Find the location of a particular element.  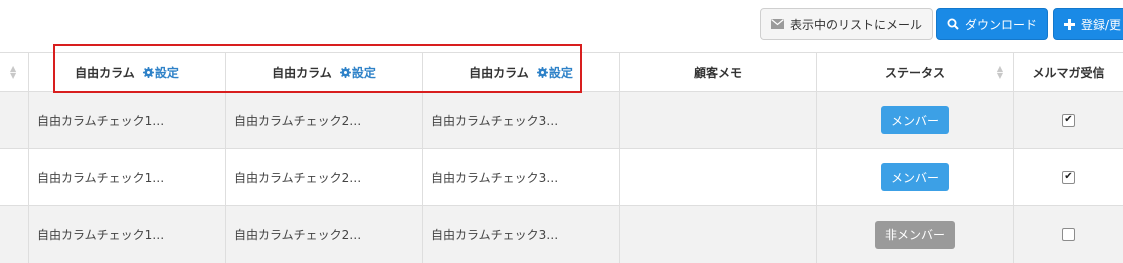

envelope-icon is located at coordinates (777, 24).